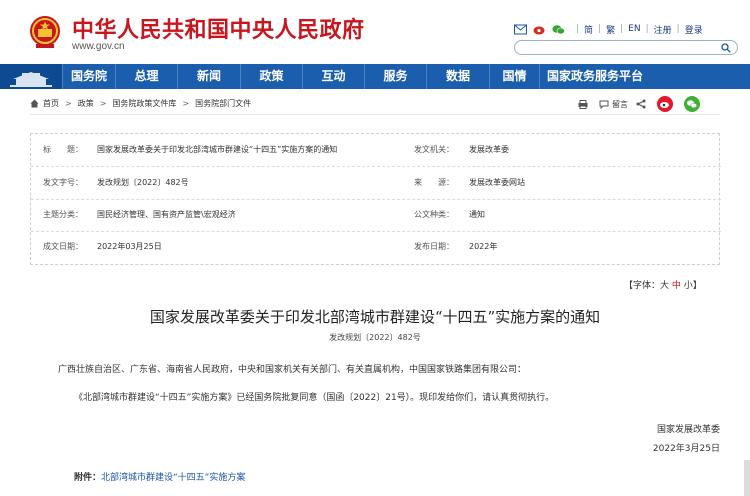 Image resolution: width=750 pixels, height=496 pixels. What do you see at coordinates (623, 53) in the screenshot?
I see `search-input` at bounding box center [623, 53].